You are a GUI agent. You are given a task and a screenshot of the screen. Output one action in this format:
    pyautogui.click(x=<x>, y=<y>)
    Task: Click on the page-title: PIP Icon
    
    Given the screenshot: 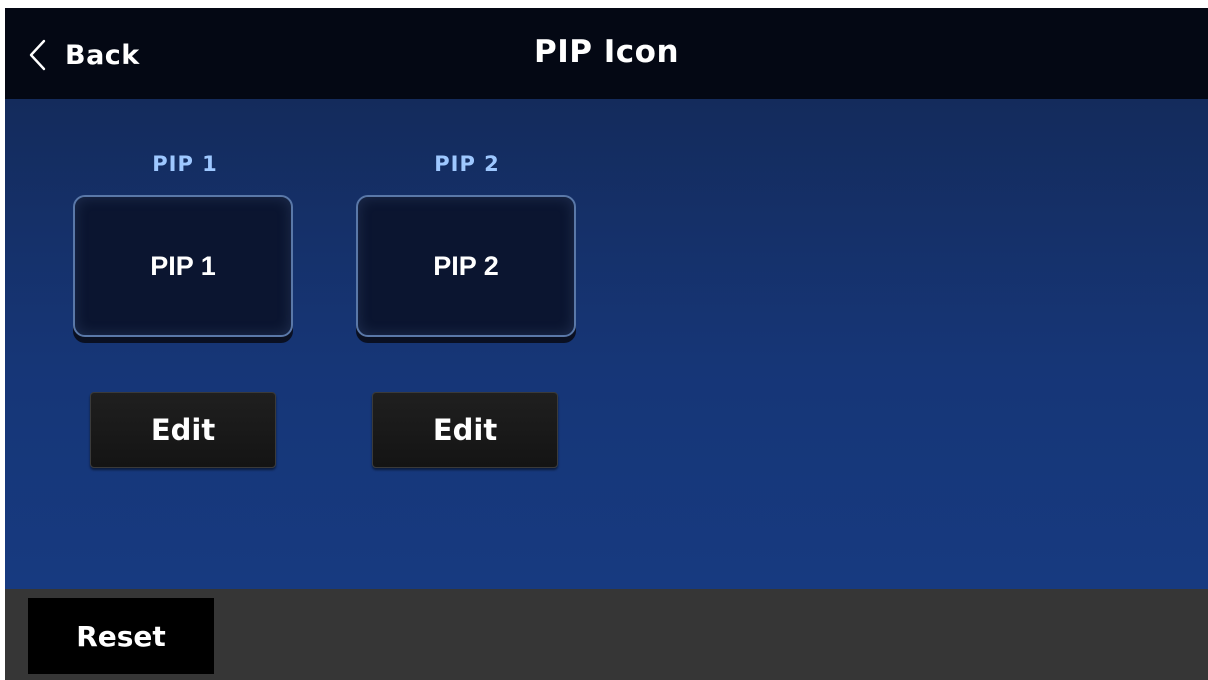 What is the action you would take?
    pyautogui.click(x=606, y=52)
    